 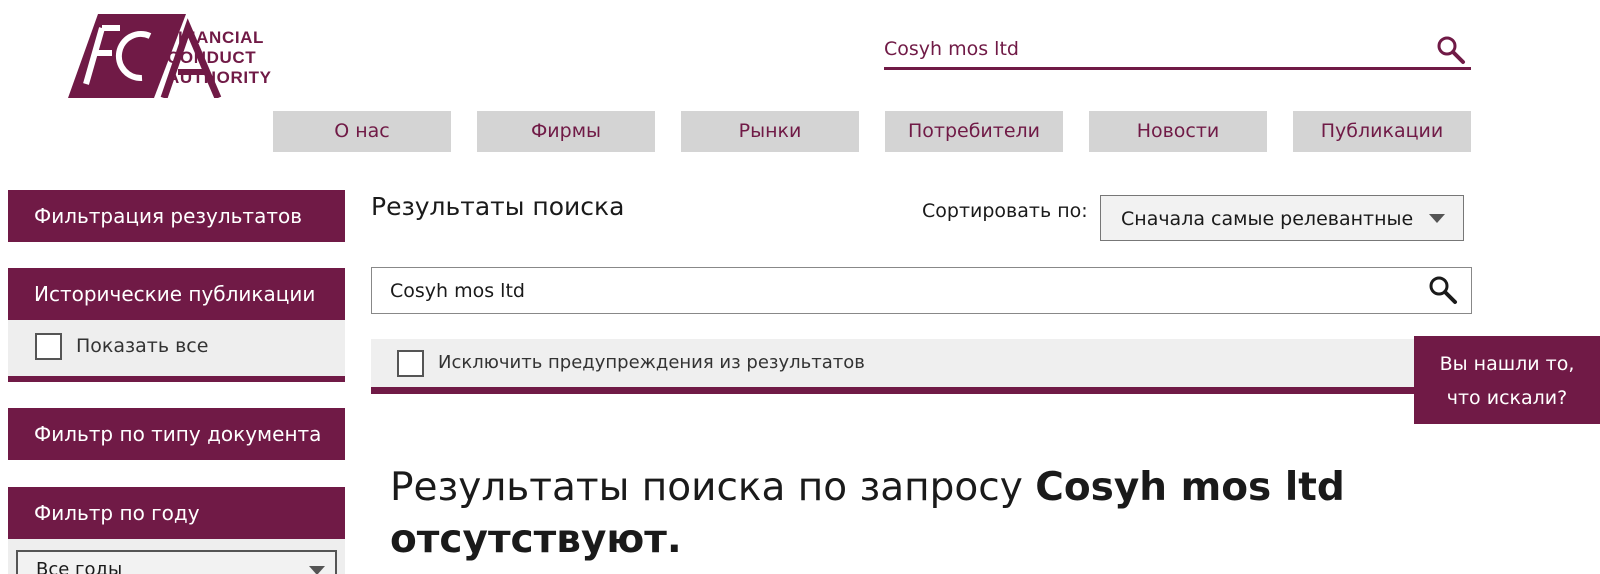 What do you see at coordinates (974, 131) in the screenshot?
I see `nav-item-consumers: Потребители` at bounding box center [974, 131].